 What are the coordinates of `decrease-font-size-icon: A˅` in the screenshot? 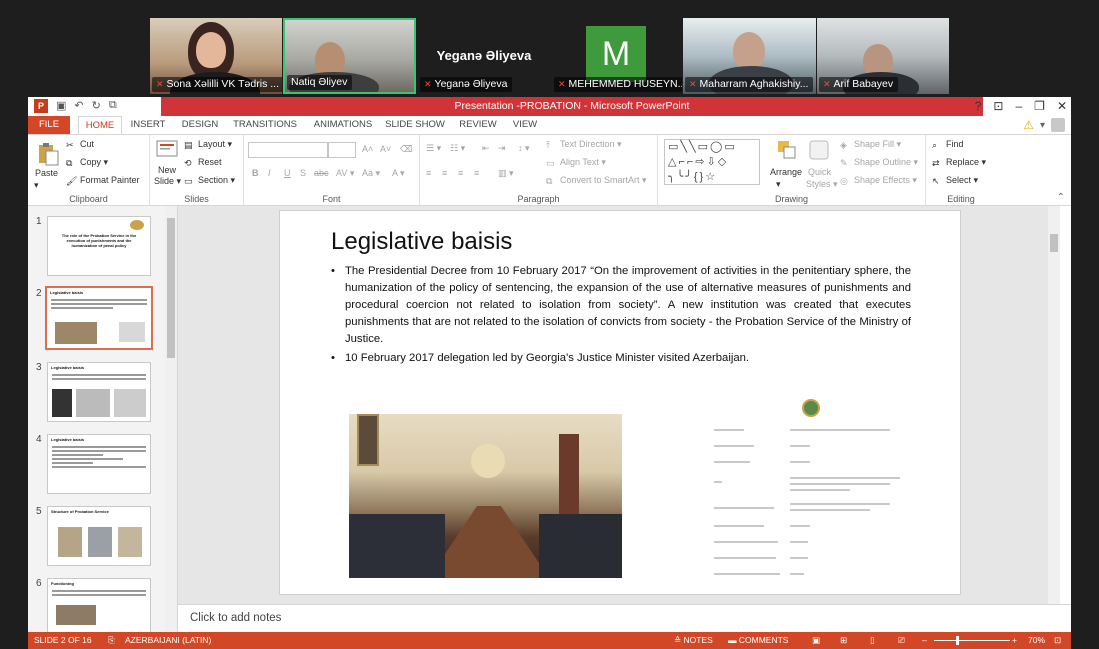 It's located at (385, 149).